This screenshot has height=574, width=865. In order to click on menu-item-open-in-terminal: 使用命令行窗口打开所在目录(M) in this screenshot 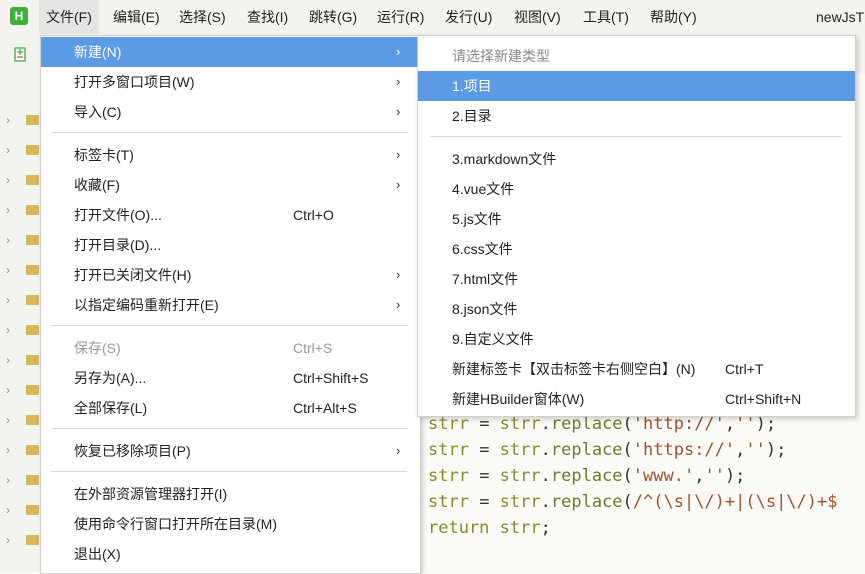, I will do `click(230, 524)`.